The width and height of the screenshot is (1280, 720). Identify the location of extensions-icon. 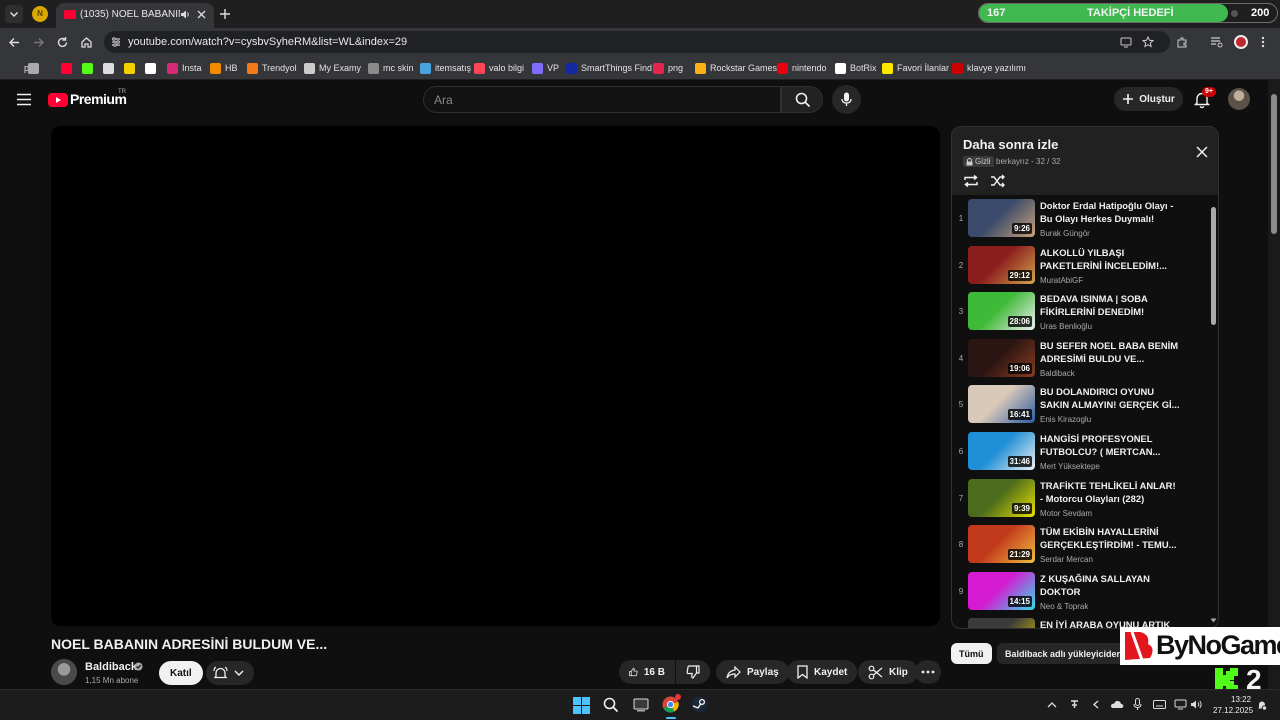
(1182, 42).